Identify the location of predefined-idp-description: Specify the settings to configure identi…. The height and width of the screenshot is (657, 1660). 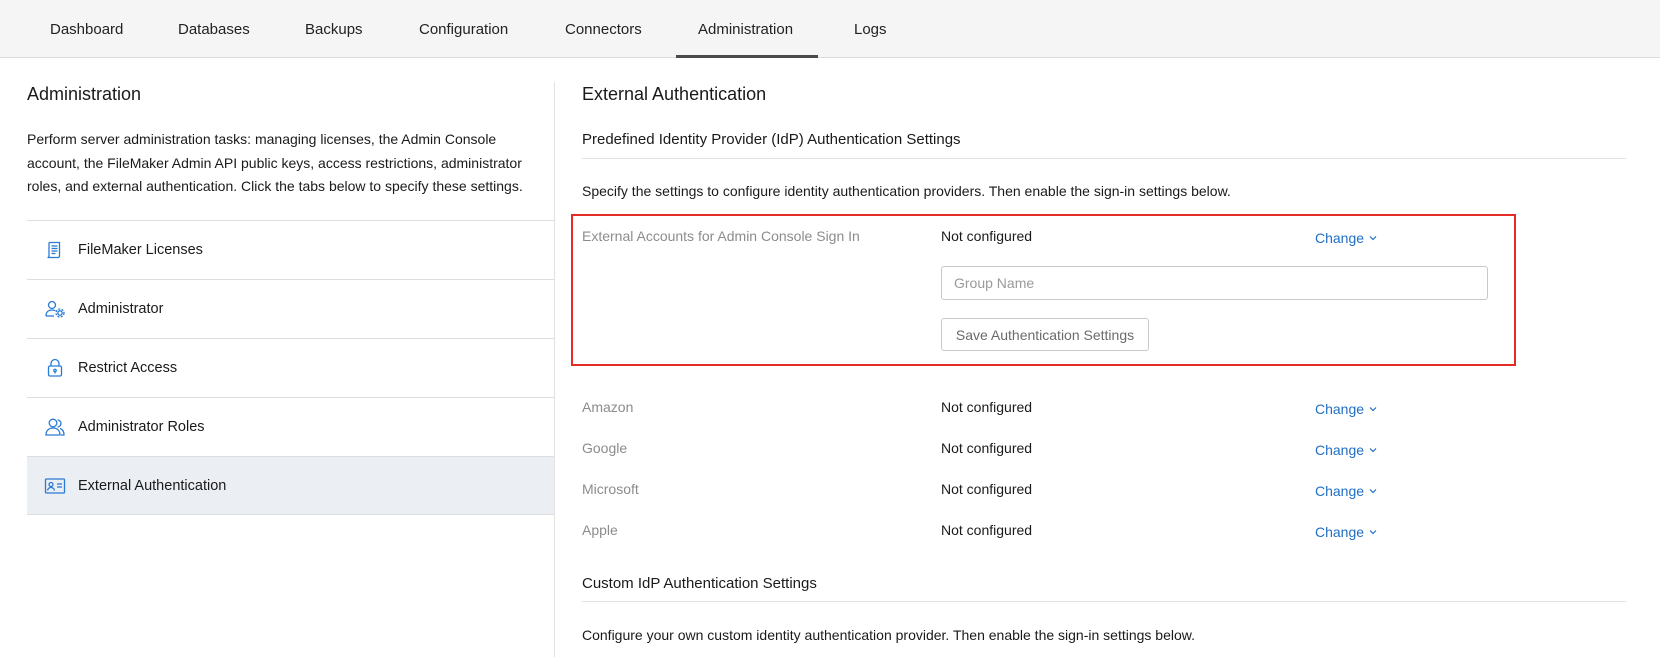
(906, 191).